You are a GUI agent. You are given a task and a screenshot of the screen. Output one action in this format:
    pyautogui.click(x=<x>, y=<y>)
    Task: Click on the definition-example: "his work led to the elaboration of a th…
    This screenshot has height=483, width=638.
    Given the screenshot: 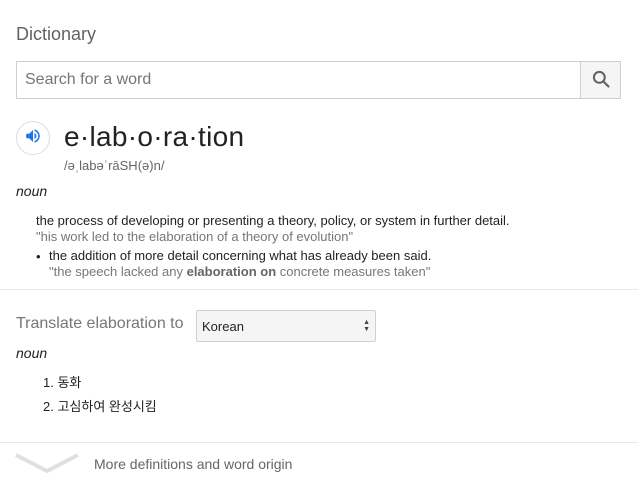 What is the action you would take?
    pyautogui.click(x=195, y=236)
    